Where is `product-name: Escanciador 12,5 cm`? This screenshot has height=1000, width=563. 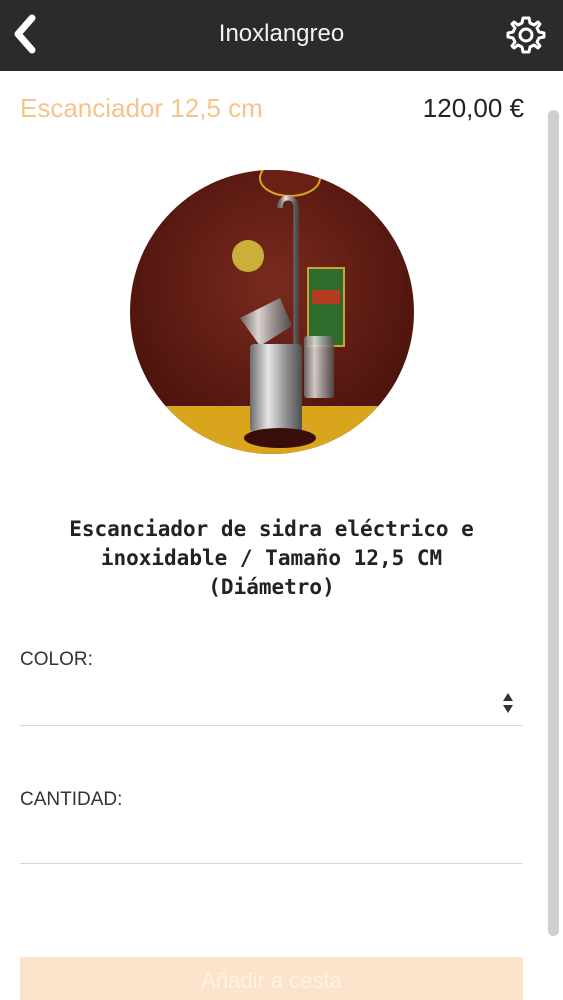
product-name: Escanciador 12,5 cm is located at coordinates (141, 108).